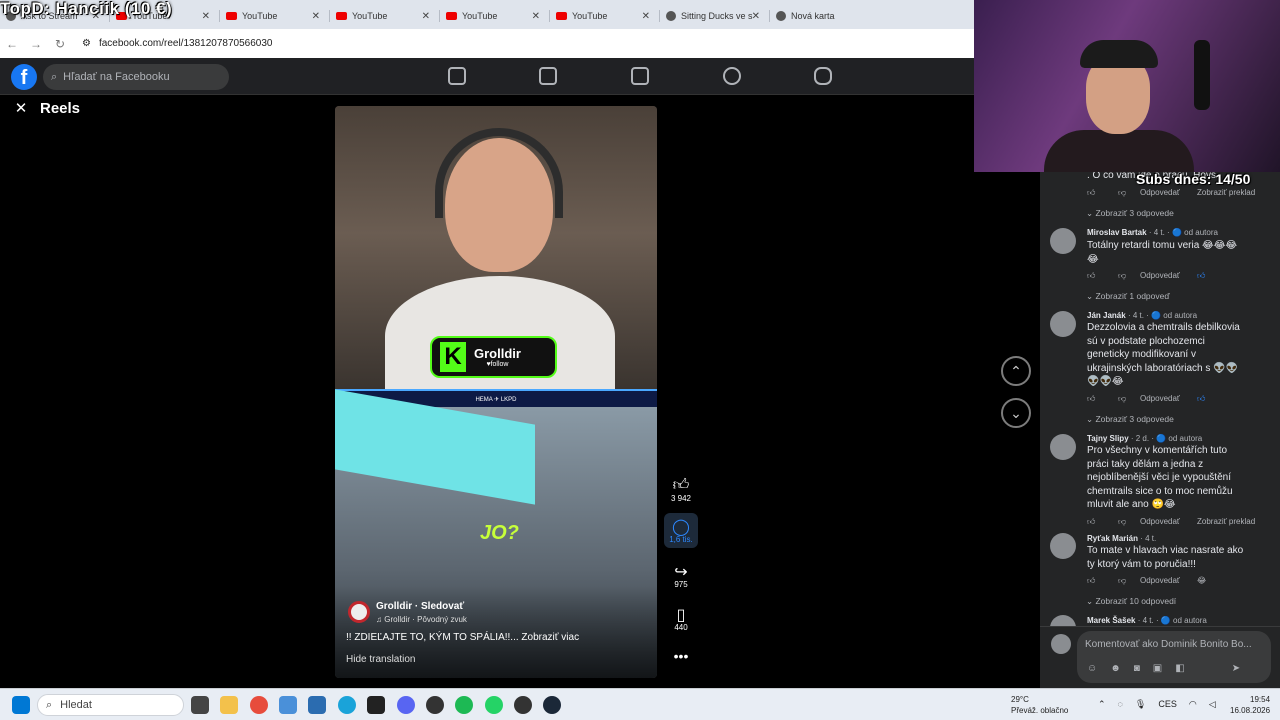  Describe the element at coordinates (200, 705) in the screenshot. I see `task-view-icon` at that location.